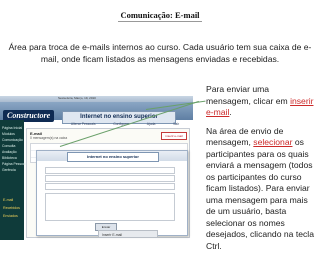 Image resolution: width=320 pixels, height=259 pixels. Describe the element at coordinates (9, 170) in the screenshot. I see `sidebar-item-management: Gerência` at that location.